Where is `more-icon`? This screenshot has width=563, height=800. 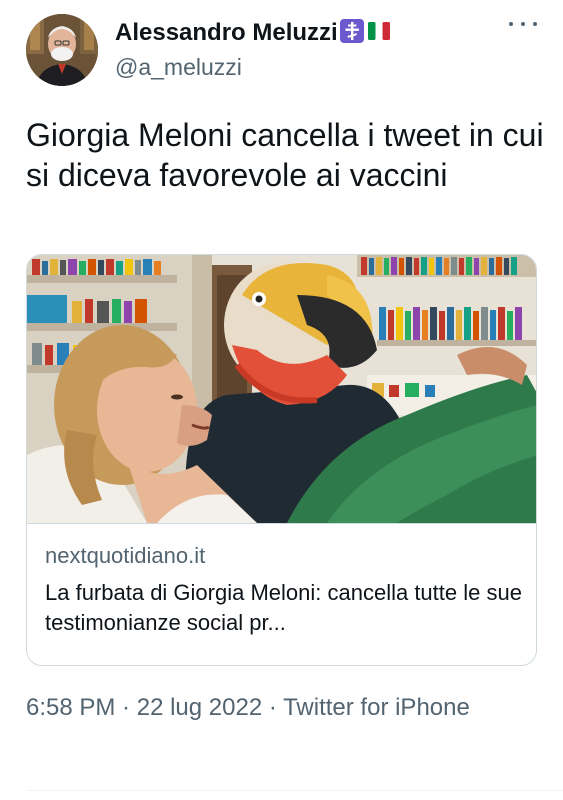
more-icon is located at coordinates (523, 24).